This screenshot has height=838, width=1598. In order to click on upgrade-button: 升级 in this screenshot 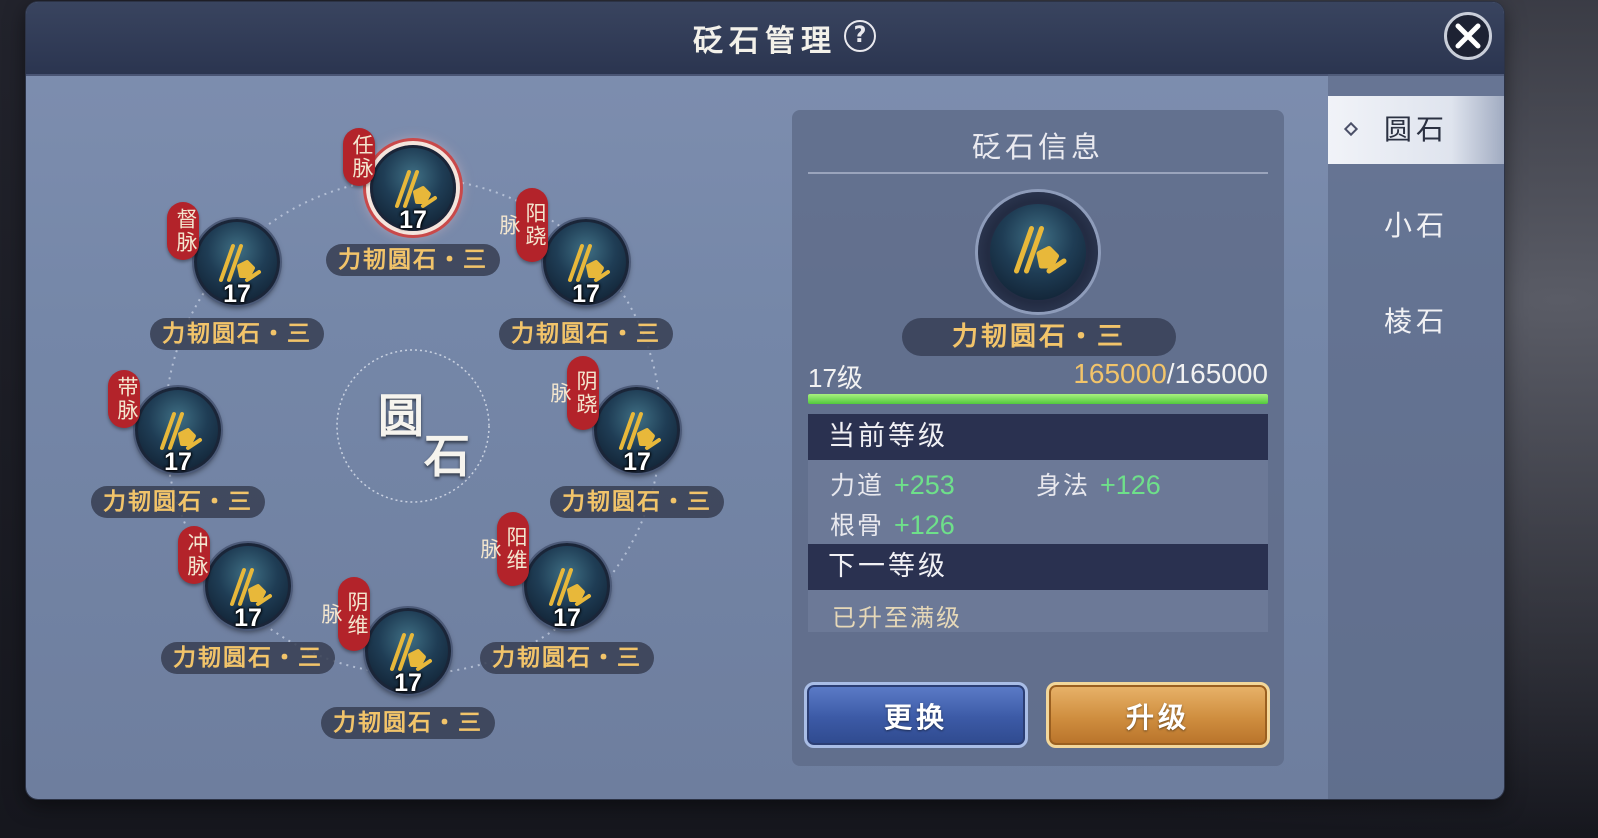, I will do `click(1158, 715)`.